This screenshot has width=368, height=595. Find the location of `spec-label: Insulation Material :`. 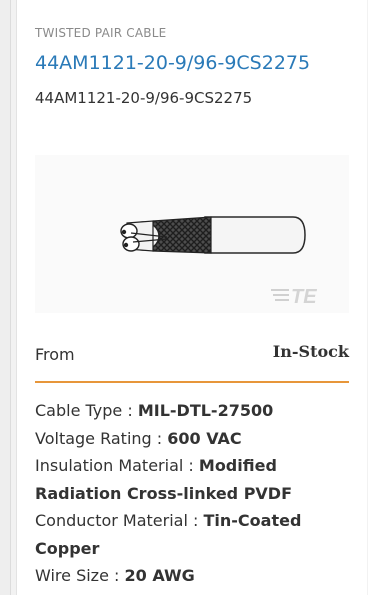

spec-label: Insulation Material : is located at coordinates (114, 465).